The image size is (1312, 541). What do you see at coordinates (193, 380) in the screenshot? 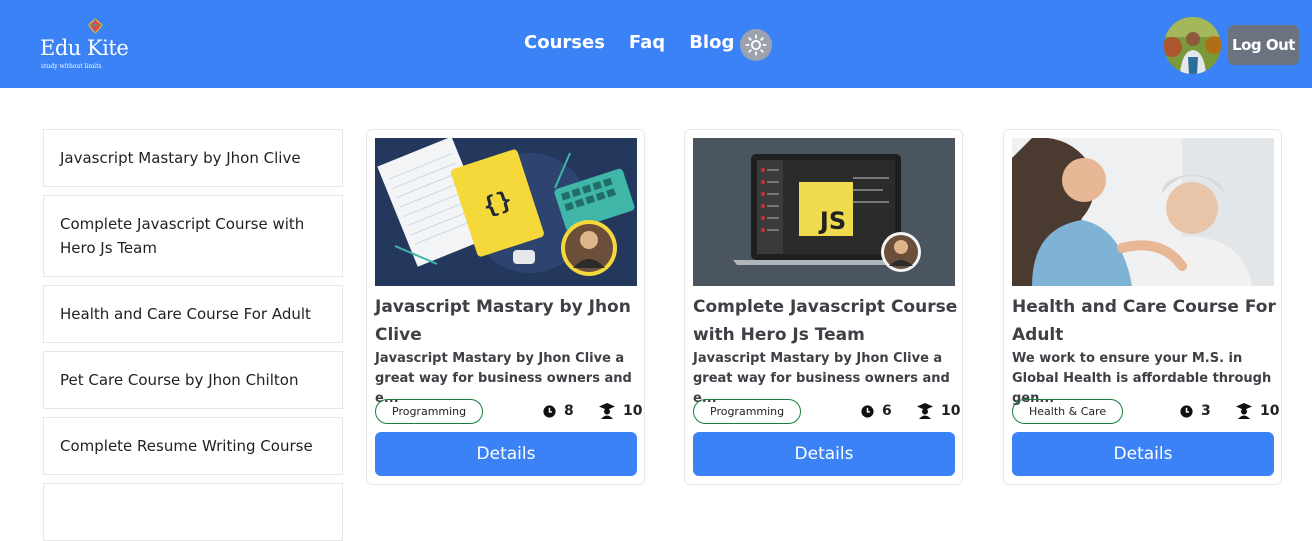
I see `sidebar-item-pet-care: Pet Care Course by Jhon Chilton` at bounding box center [193, 380].